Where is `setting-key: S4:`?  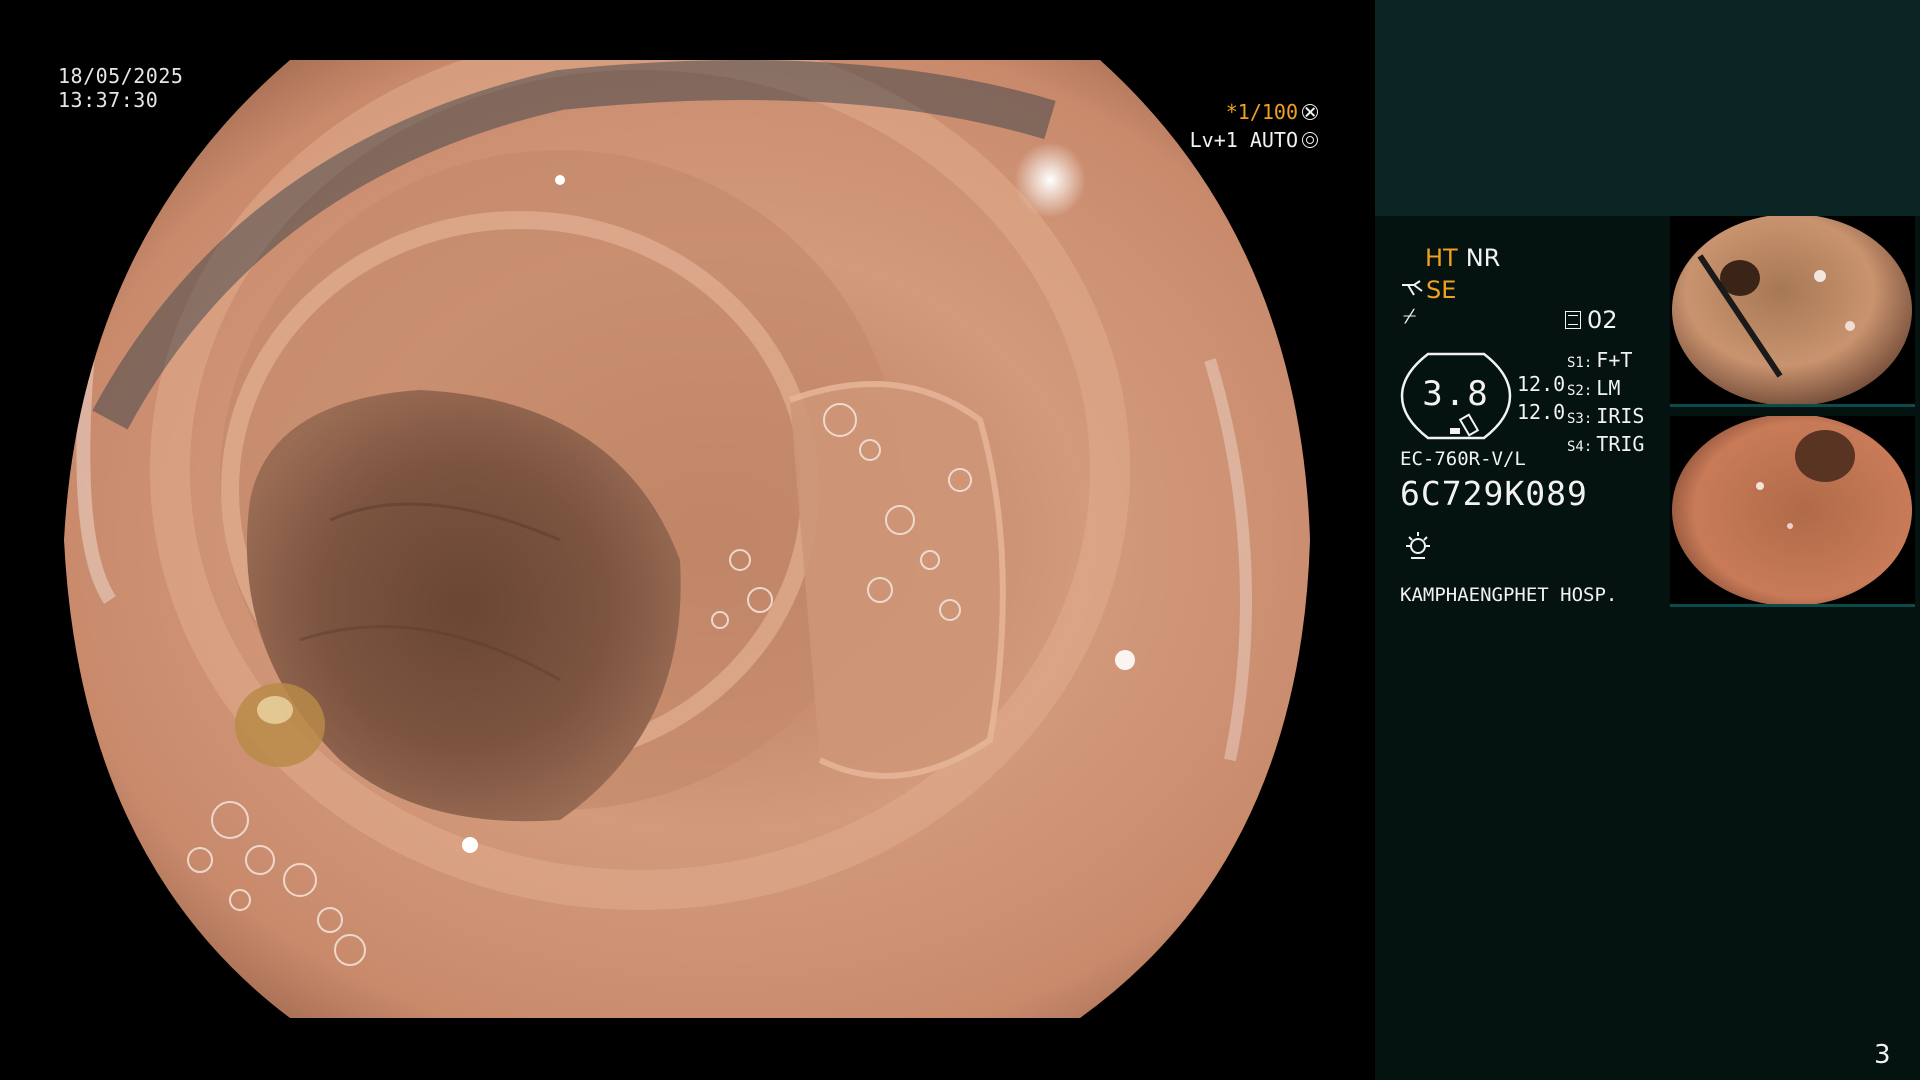
setting-key: S4: is located at coordinates (1580, 447).